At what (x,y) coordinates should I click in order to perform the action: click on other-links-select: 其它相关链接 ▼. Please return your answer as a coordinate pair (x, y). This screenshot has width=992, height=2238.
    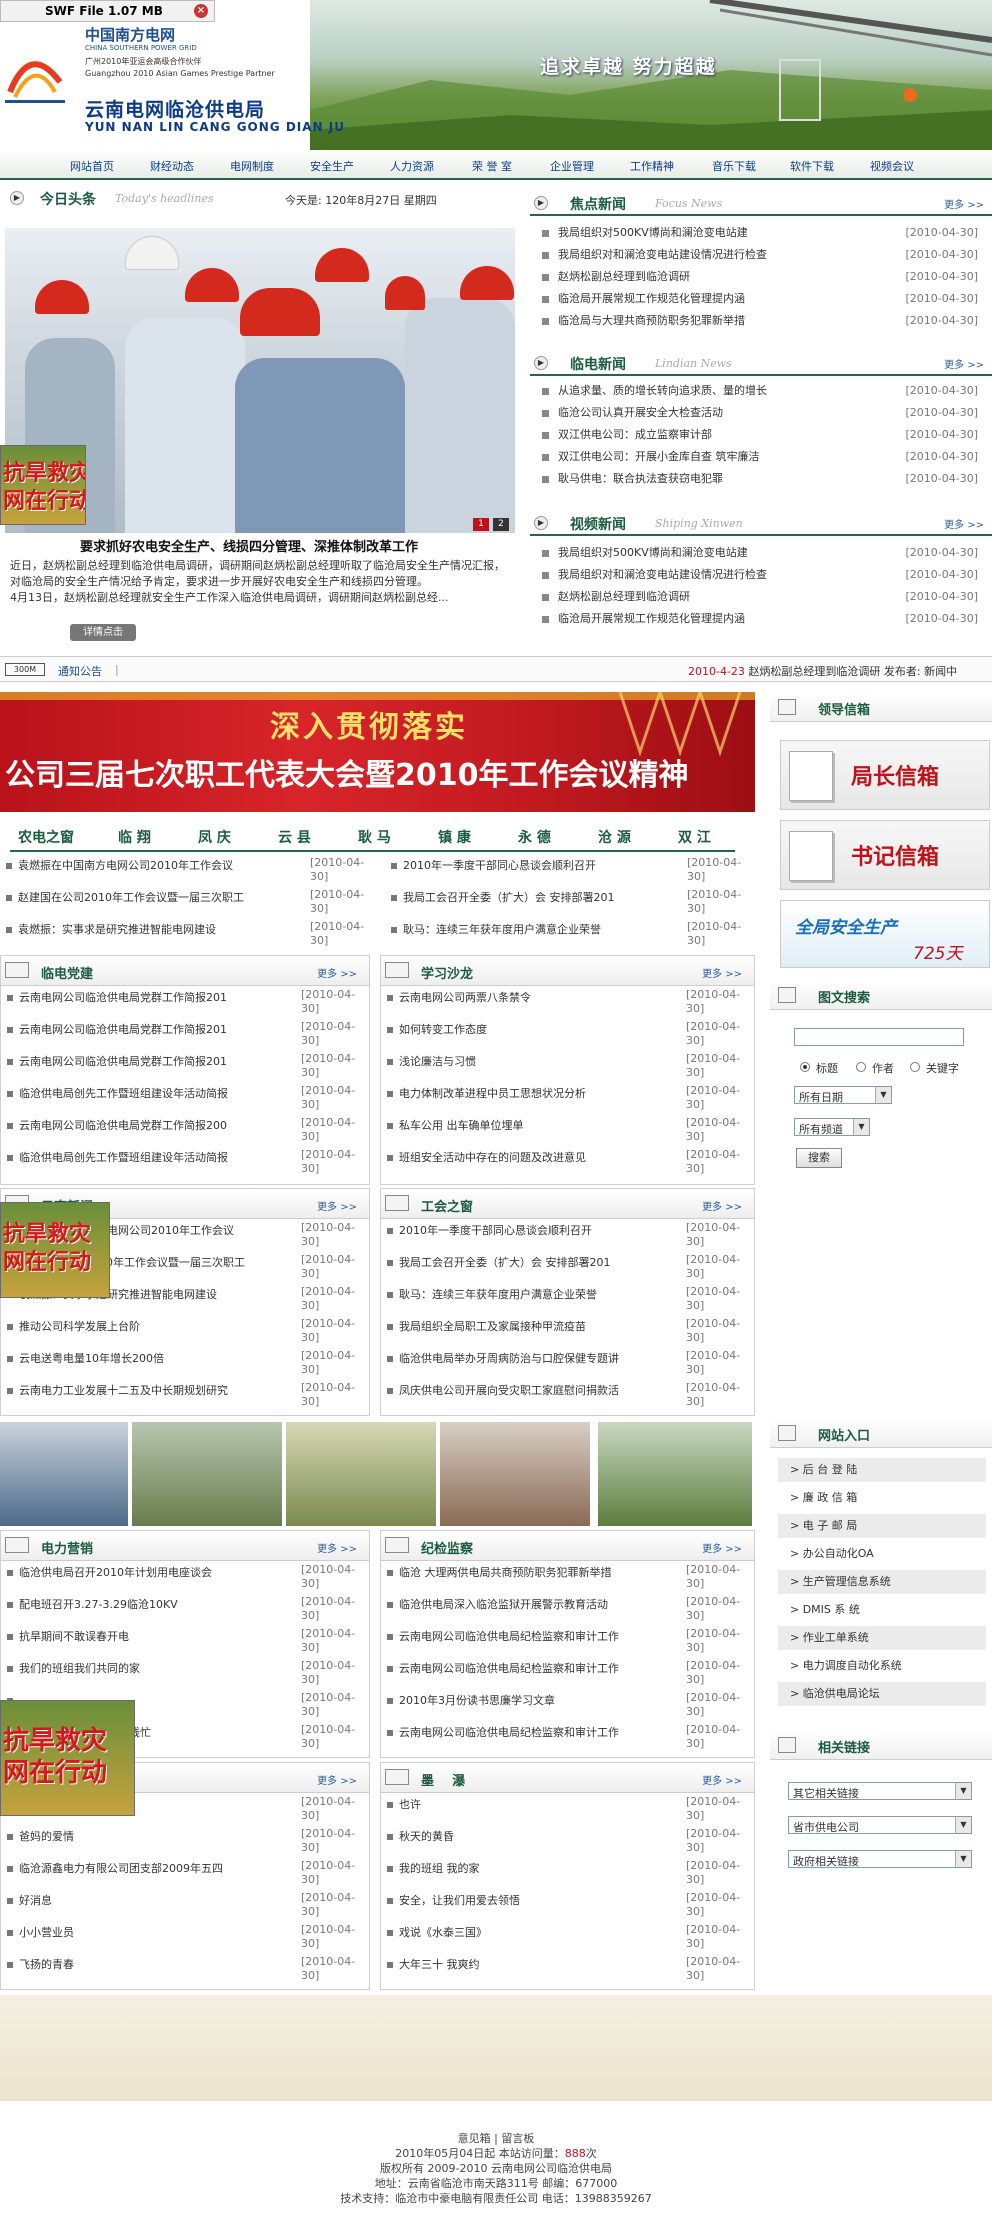
    Looking at the image, I should click on (880, 1791).